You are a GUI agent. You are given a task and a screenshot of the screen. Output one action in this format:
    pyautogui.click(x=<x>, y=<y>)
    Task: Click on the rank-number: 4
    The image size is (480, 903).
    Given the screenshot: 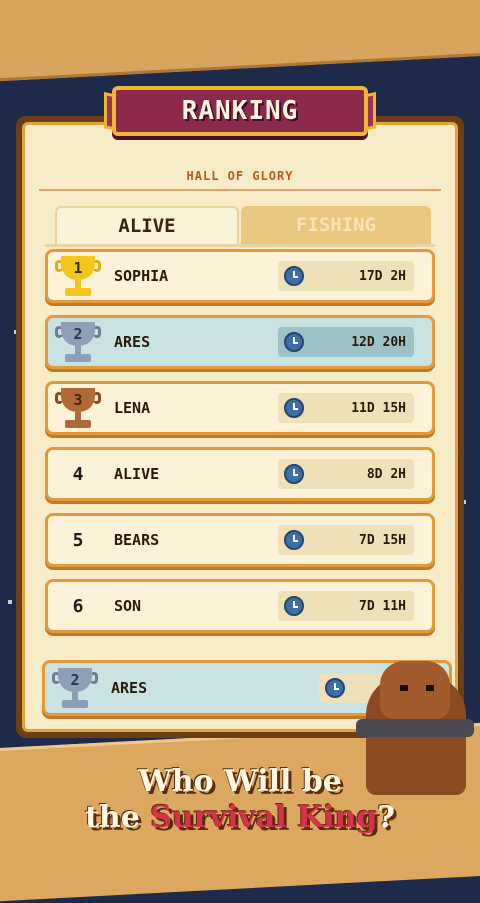 What is the action you would take?
    pyautogui.click(x=78, y=474)
    